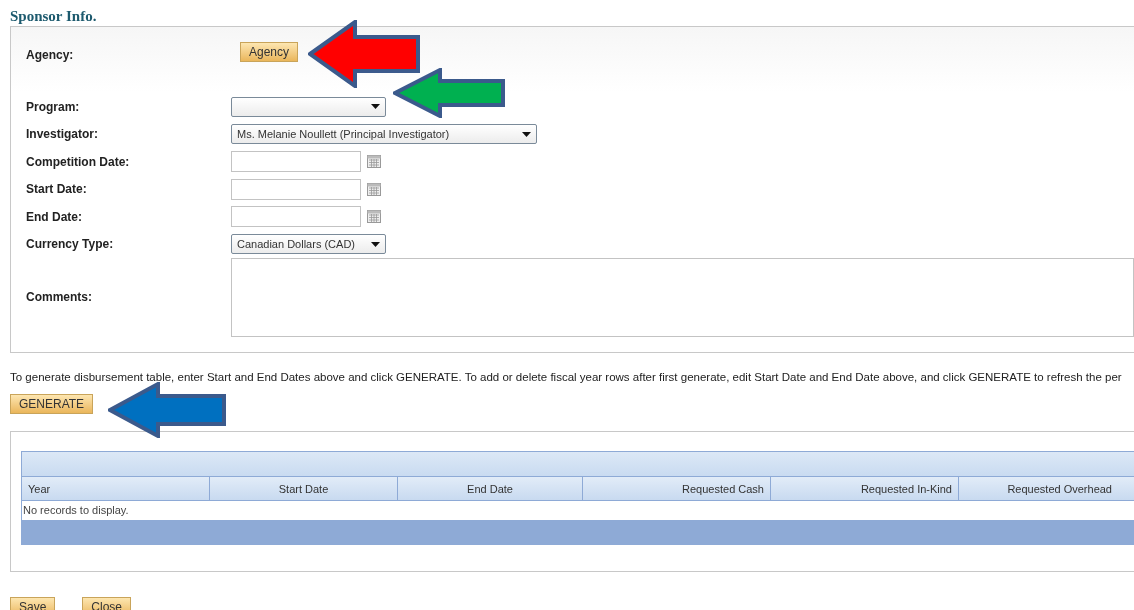 Image resolution: width=1134 pixels, height=610 pixels. I want to click on field-label: Start Date:, so click(57, 190).